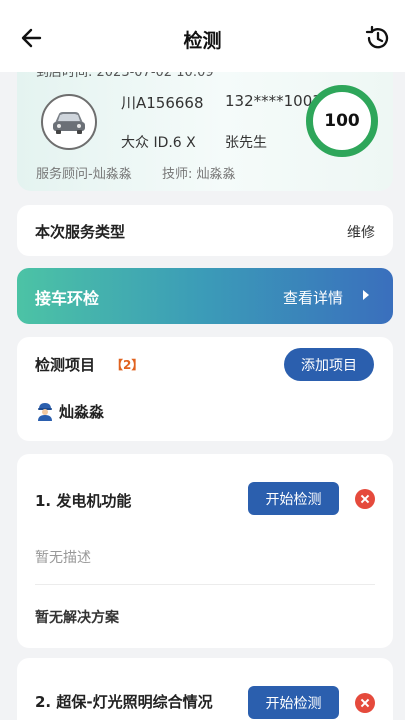 Image resolution: width=405 pixels, height=720 pixels. What do you see at coordinates (162, 103) in the screenshot?
I see `plate-number: 川A156668` at bounding box center [162, 103].